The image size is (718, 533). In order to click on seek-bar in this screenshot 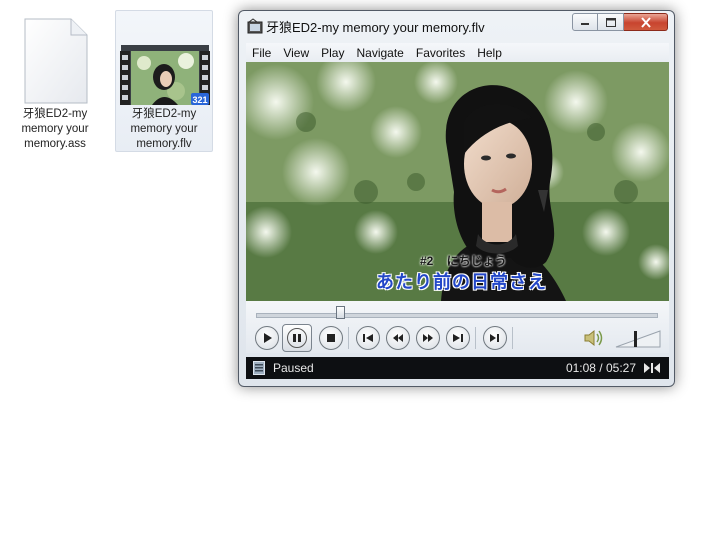, I will do `click(457, 315)`.